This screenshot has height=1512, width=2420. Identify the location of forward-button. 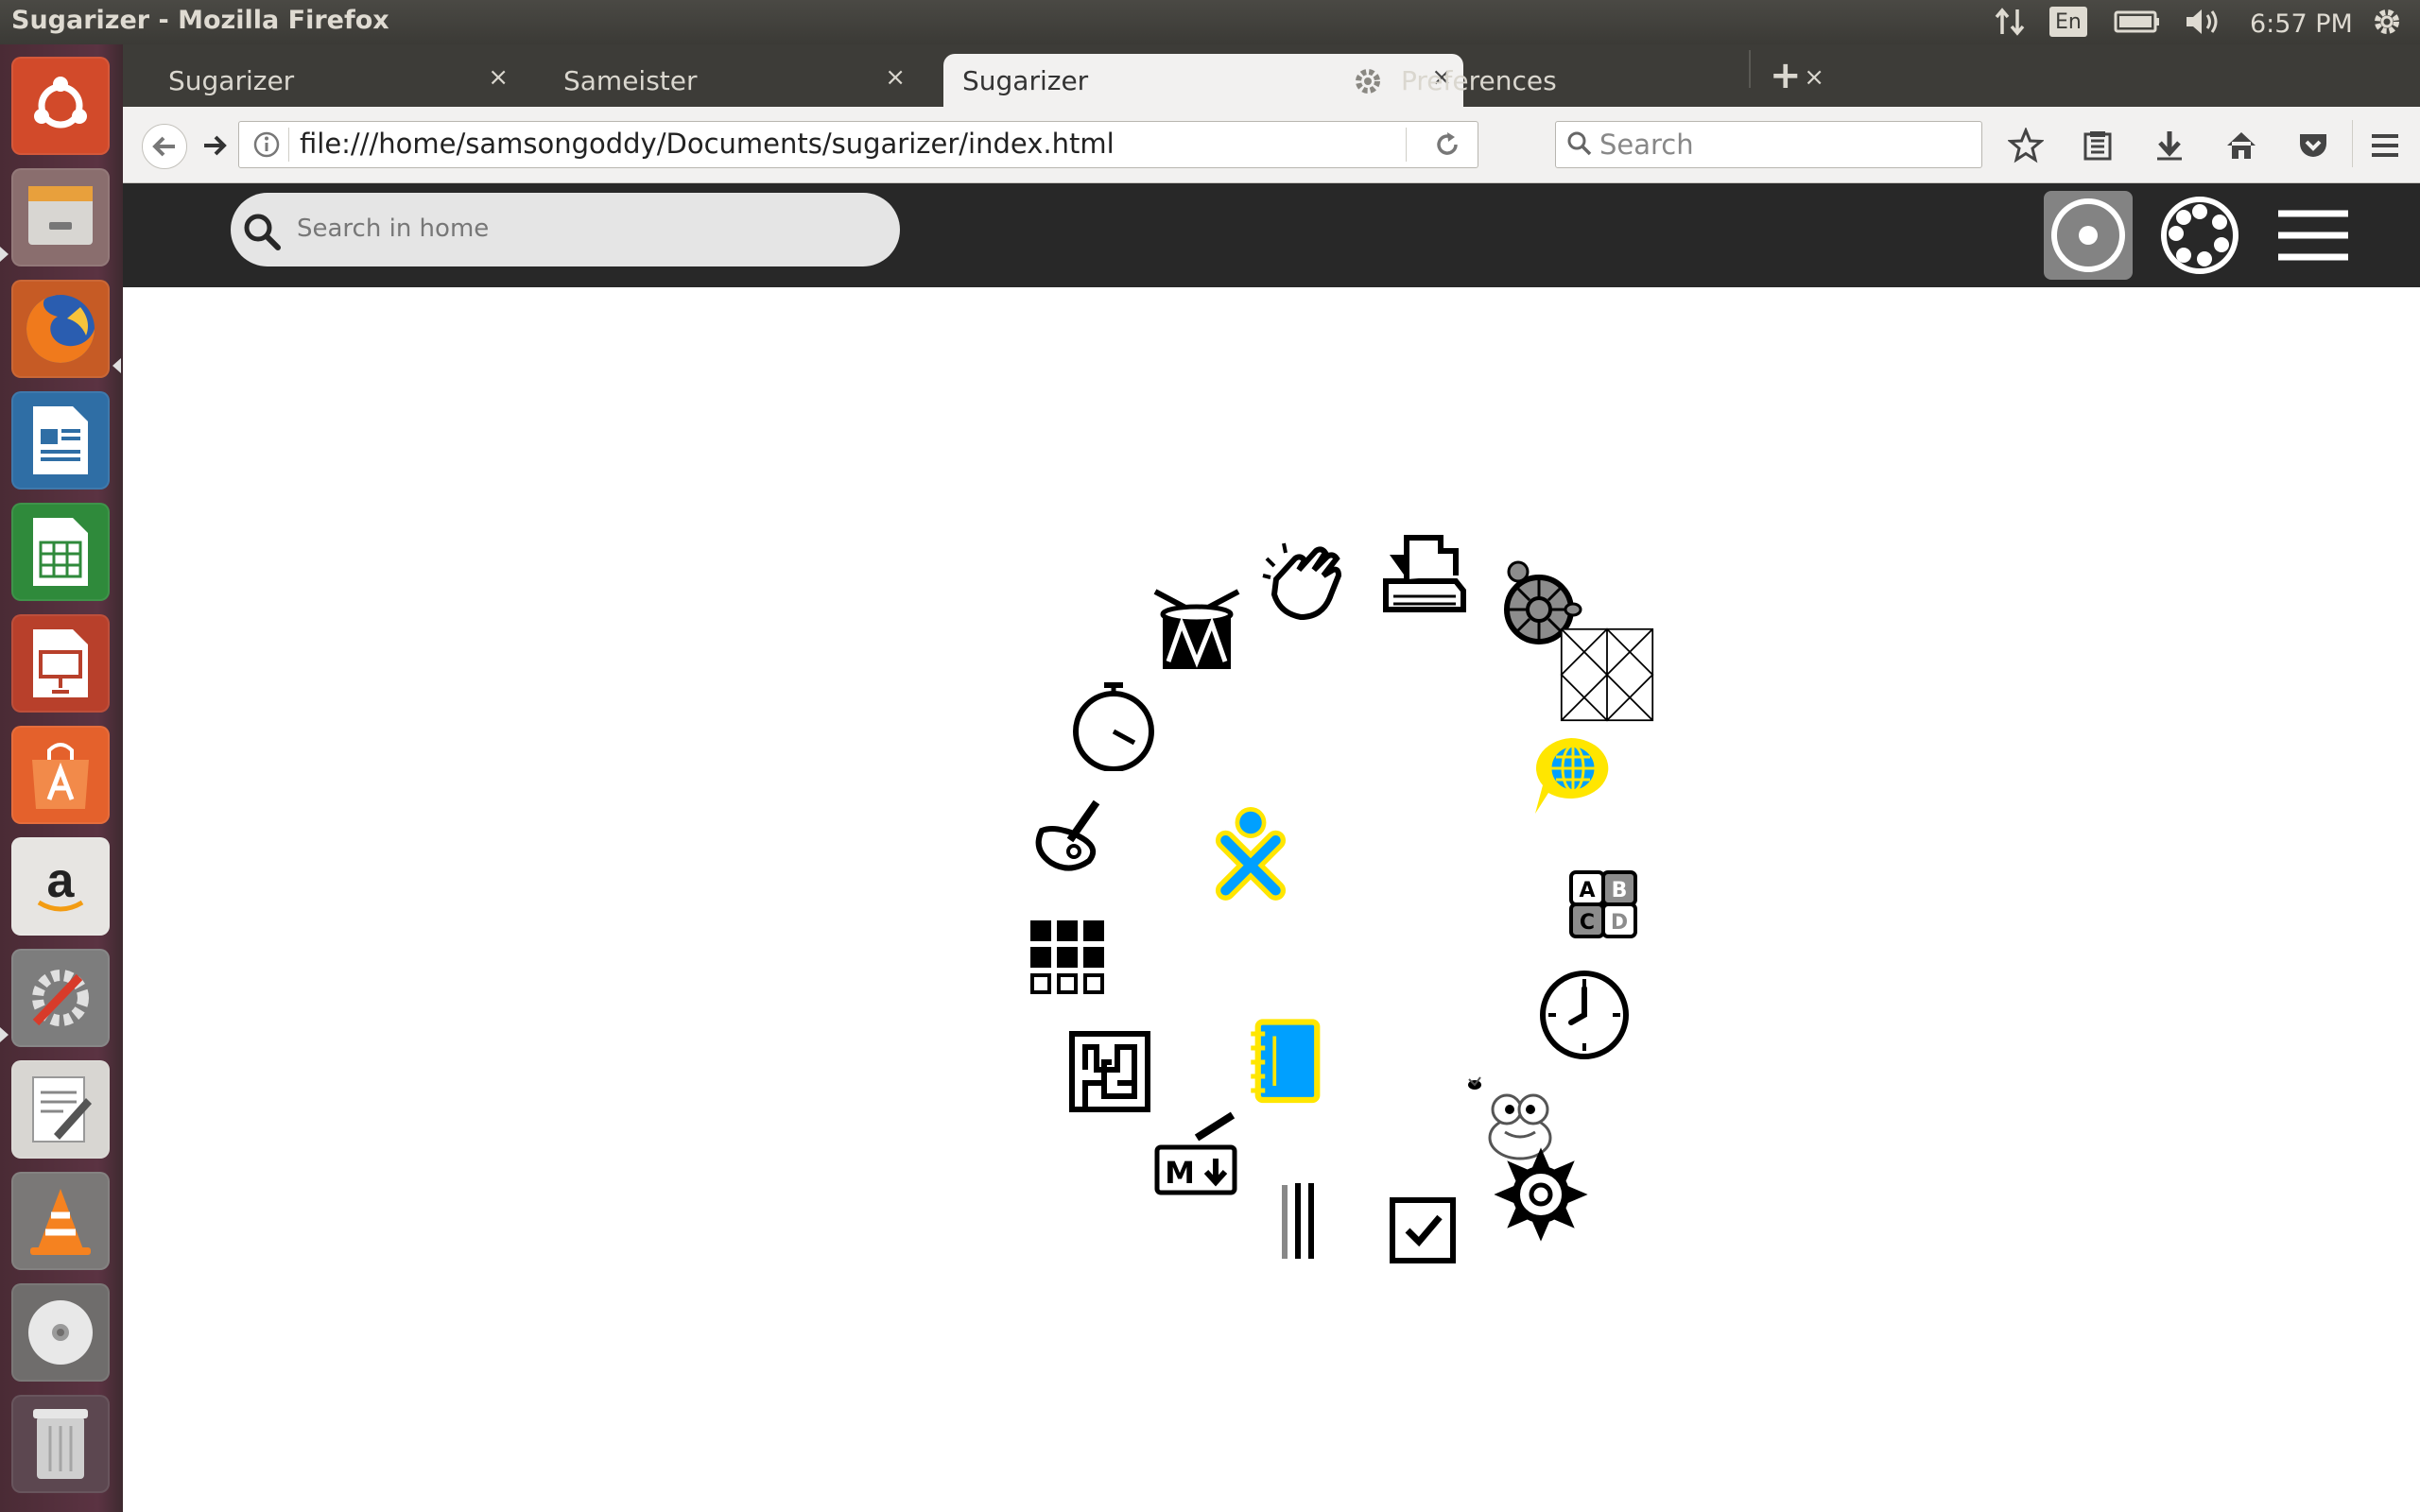
(214, 145).